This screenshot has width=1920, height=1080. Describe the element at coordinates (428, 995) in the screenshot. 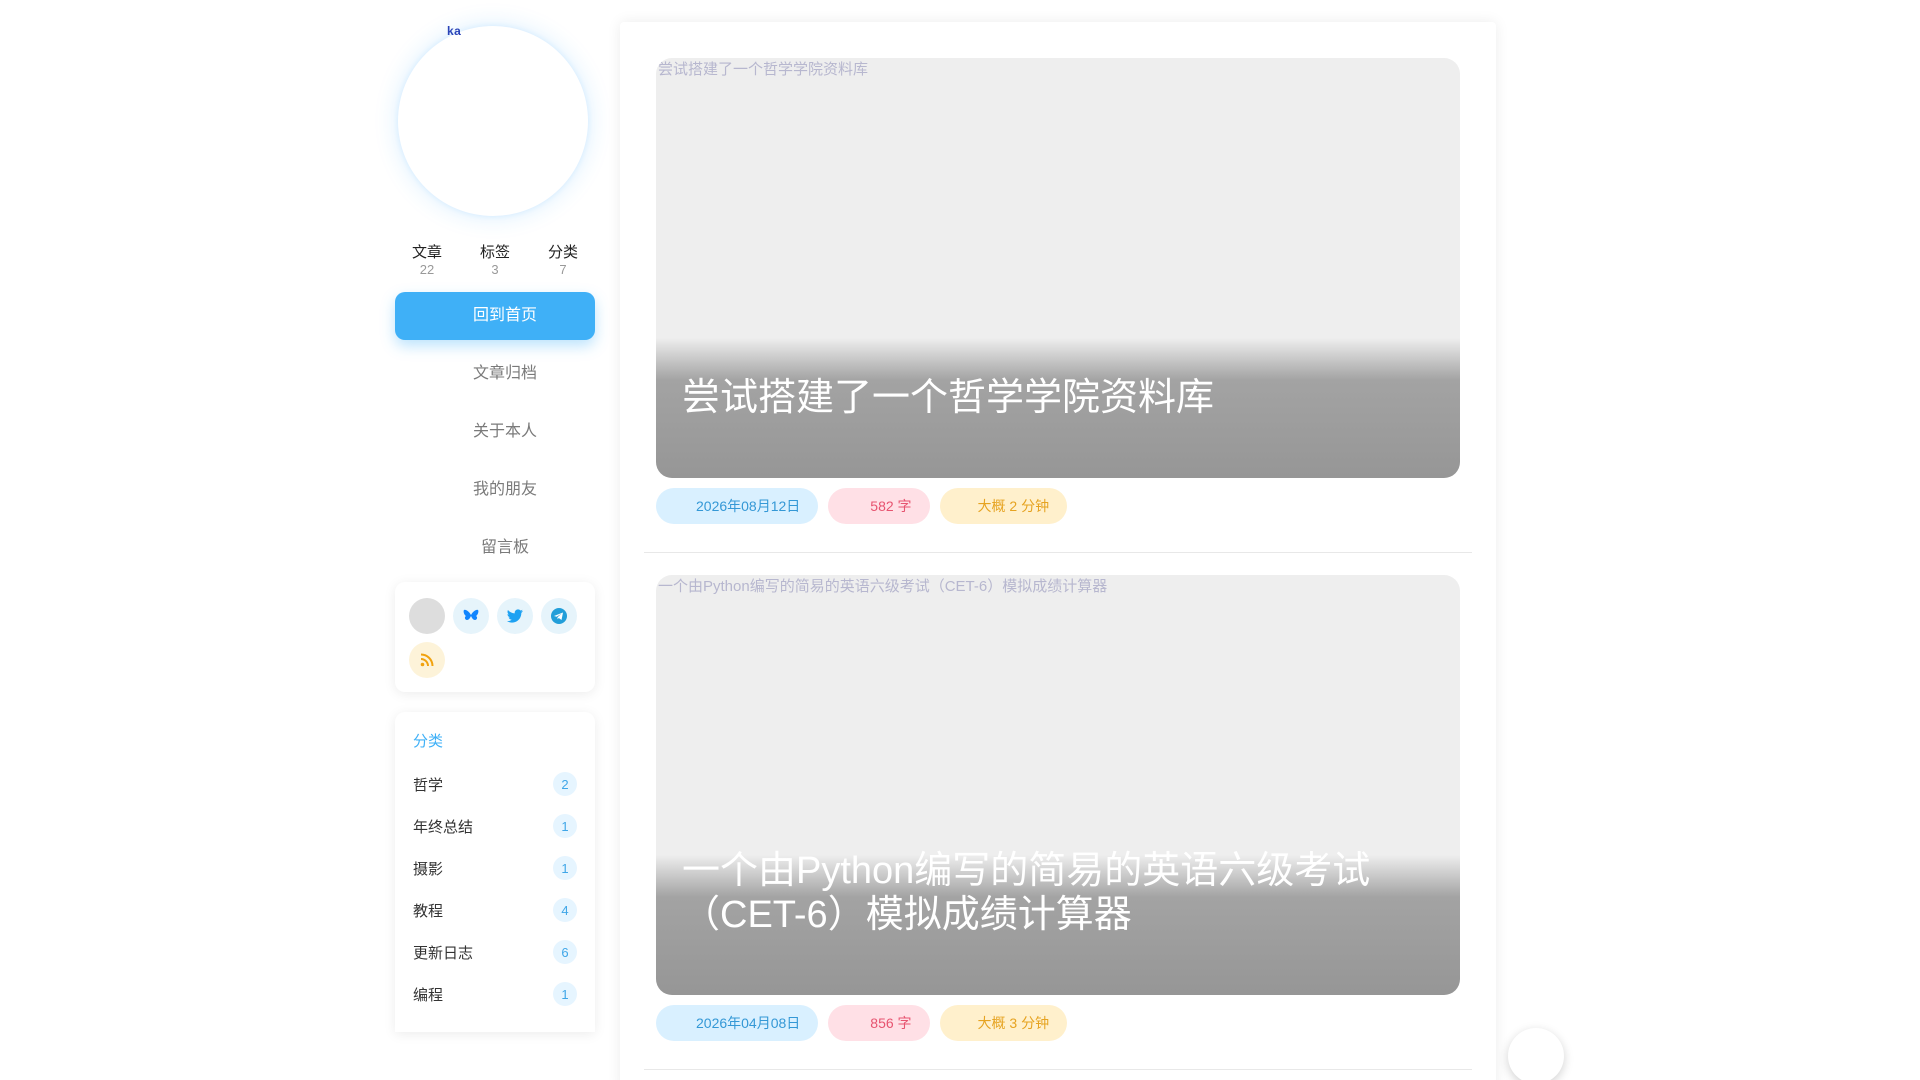

I see `category-label: 编程` at that location.